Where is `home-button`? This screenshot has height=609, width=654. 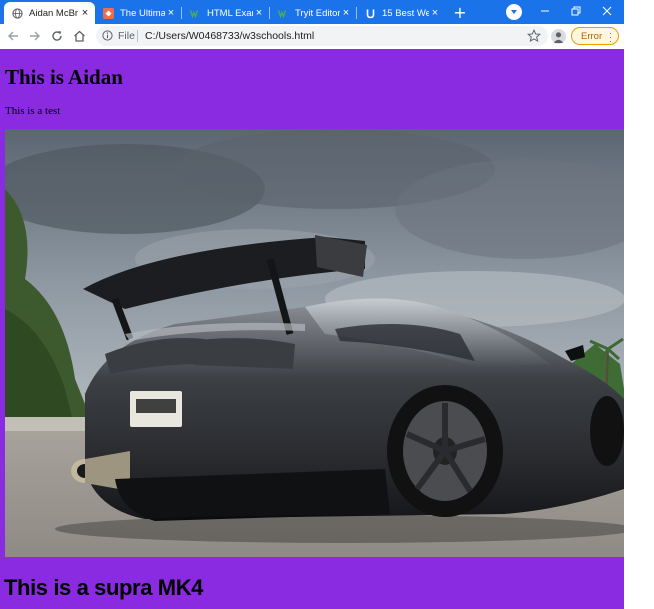 home-button is located at coordinates (79, 36).